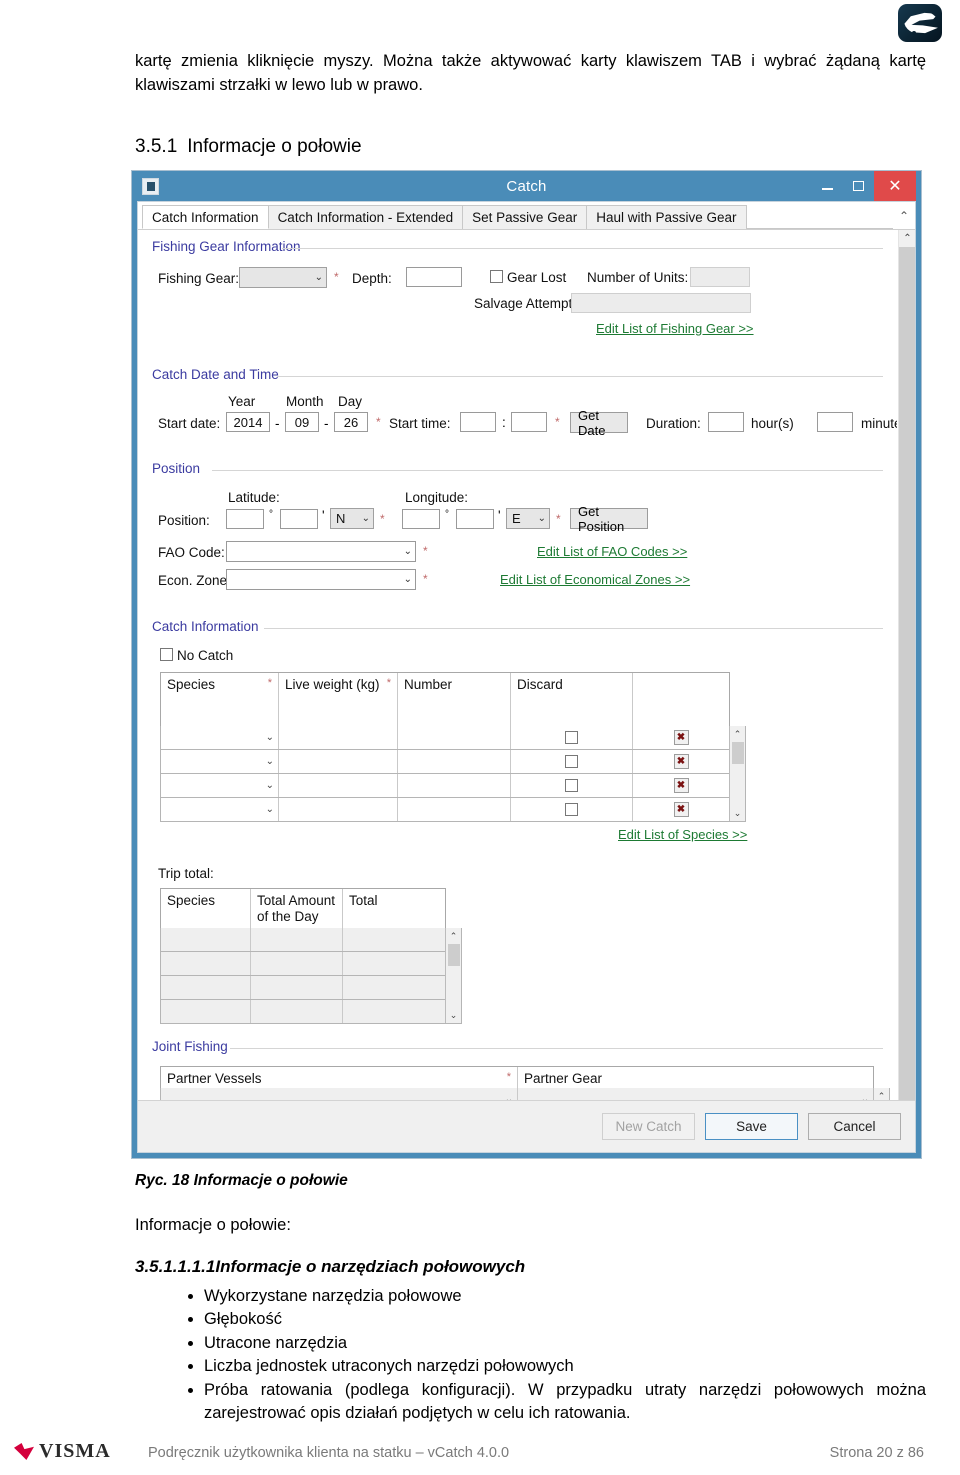  I want to click on no-catch-label: No Catch, so click(205, 655).